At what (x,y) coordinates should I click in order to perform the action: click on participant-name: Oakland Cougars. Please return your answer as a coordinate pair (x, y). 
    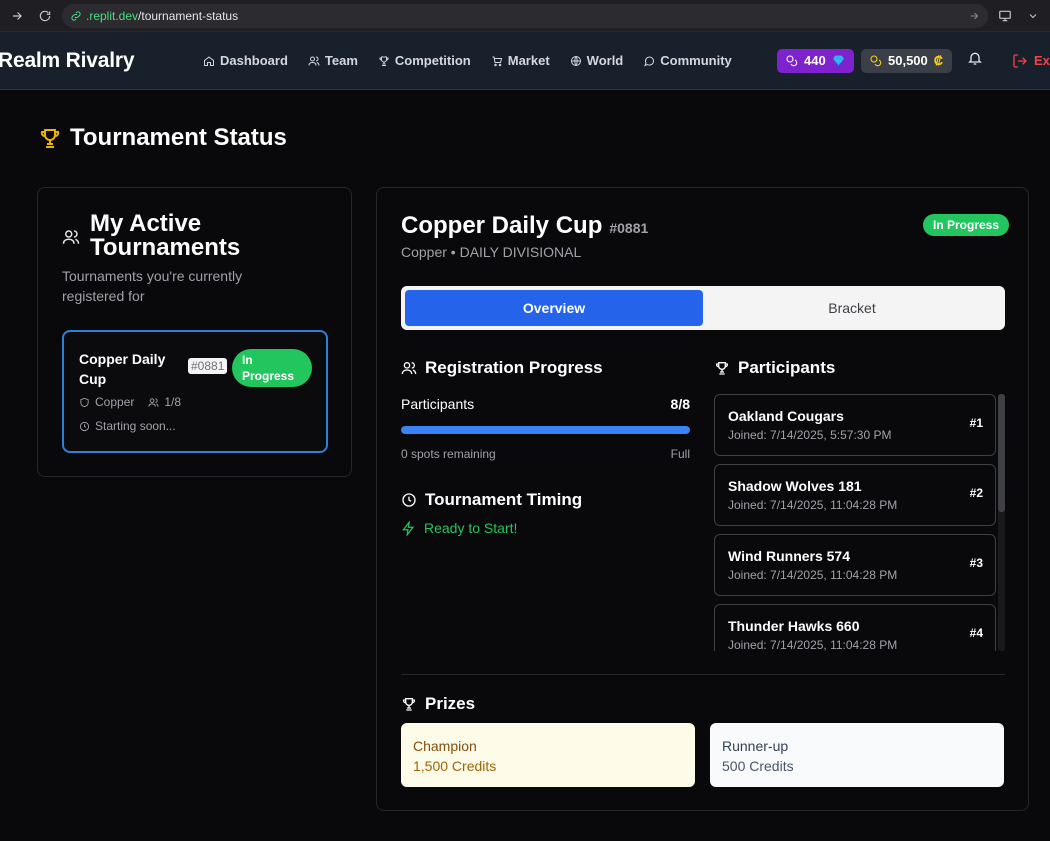
    Looking at the image, I should click on (786, 416).